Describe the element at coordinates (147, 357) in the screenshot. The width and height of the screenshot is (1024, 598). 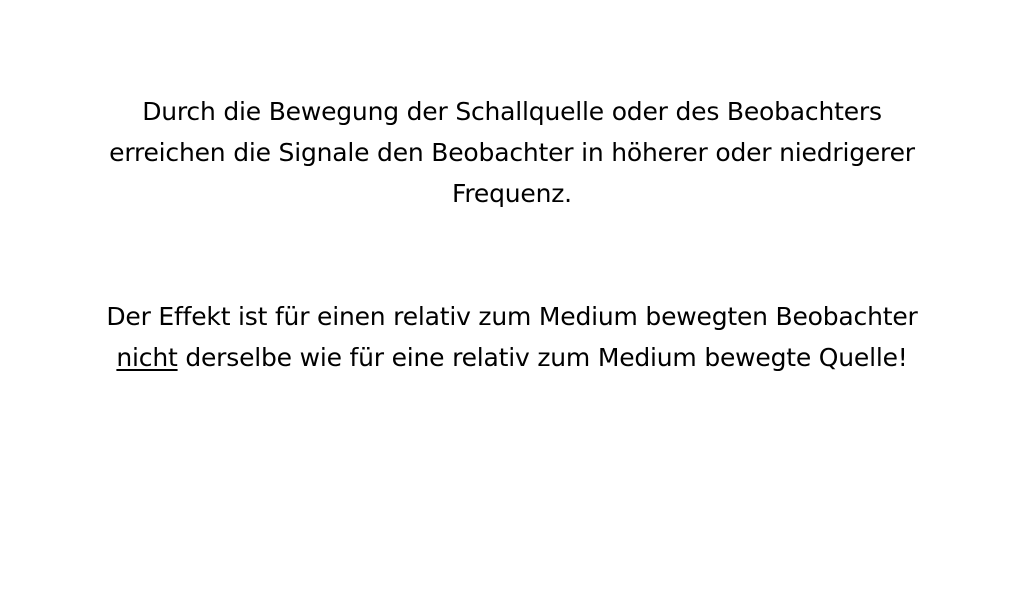
I see `underlined-emphasis-word: nicht` at that location.